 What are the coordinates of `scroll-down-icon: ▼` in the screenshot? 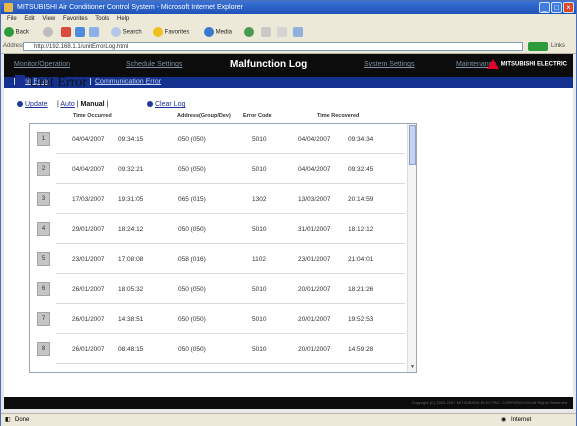 It's located at (412, 367).